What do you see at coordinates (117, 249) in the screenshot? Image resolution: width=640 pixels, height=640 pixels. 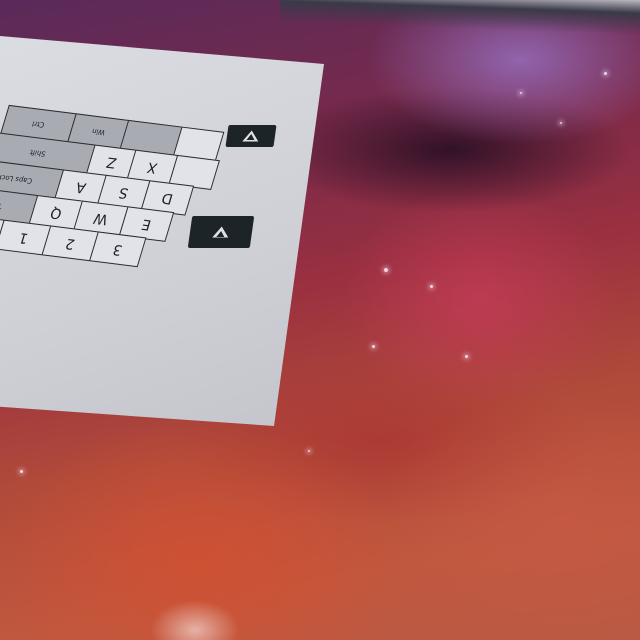 I see `key: 3` at bounding box center [117, 249].